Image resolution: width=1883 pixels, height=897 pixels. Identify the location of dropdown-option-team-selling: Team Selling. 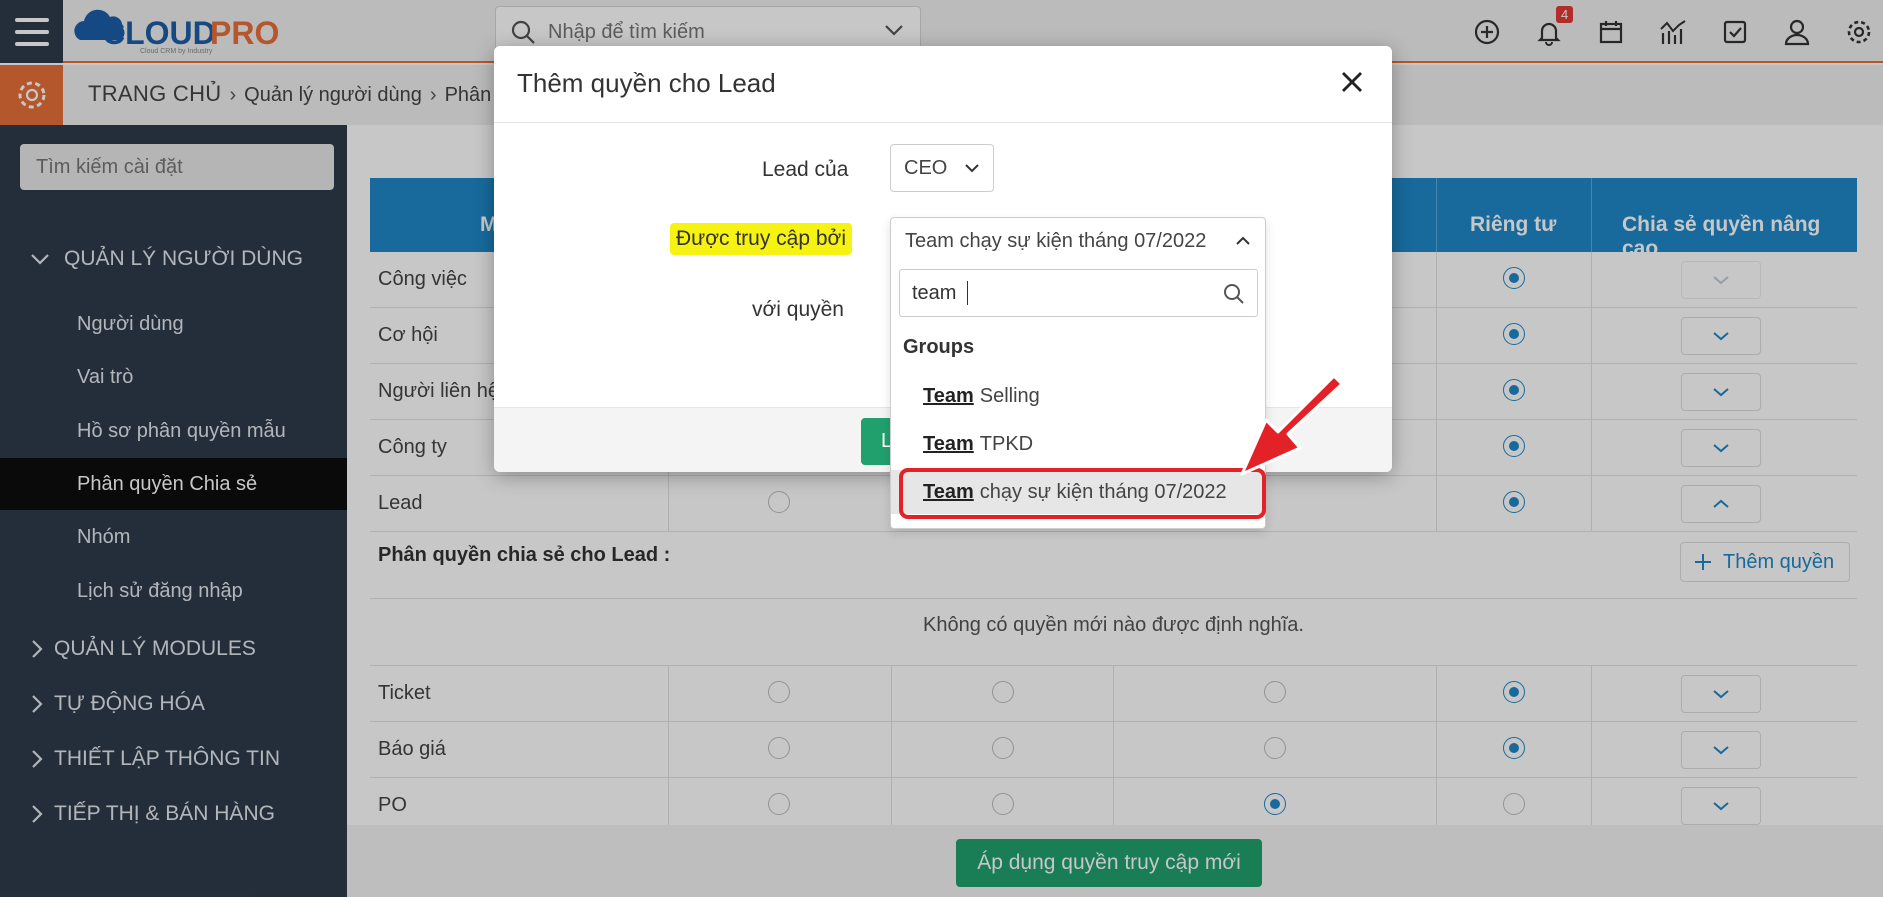
(1078, 396).